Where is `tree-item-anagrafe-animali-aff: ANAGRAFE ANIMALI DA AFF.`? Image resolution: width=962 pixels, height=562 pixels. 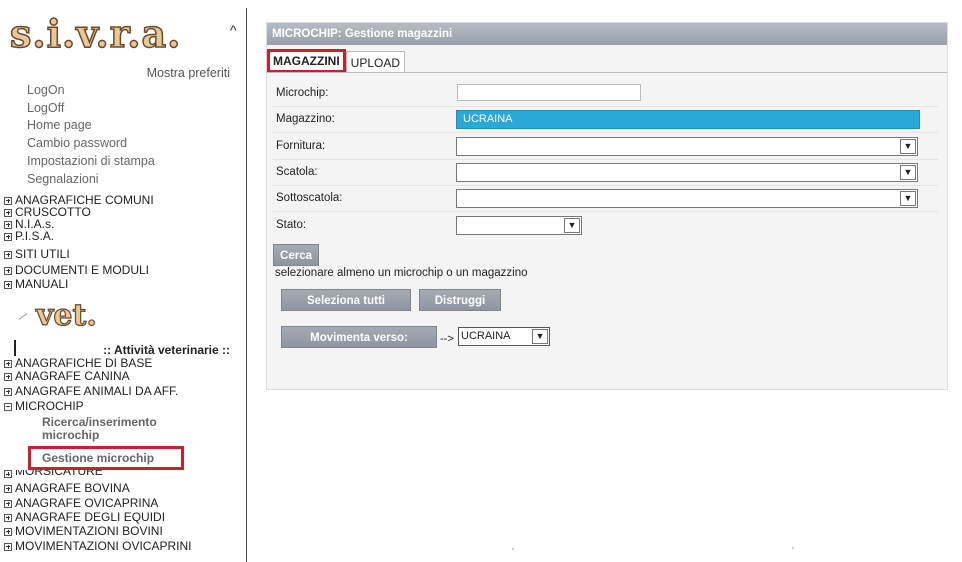 tree-item-anagrafe-animali-aff: ANAGRAFE ANIMALI DA AFF. is located at coordinates (91, 391).